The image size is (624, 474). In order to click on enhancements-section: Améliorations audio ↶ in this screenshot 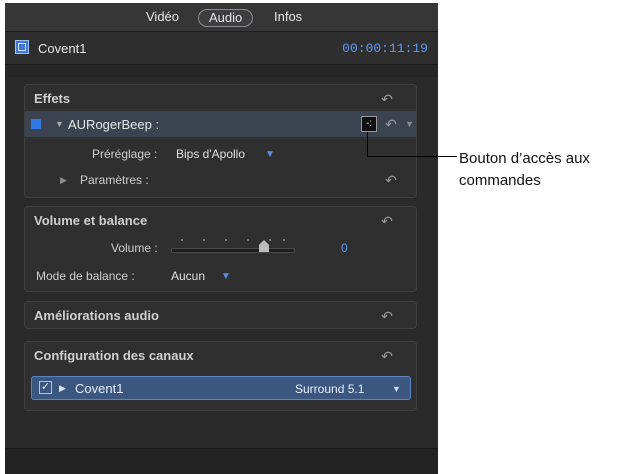, I will do `click(220, 315)`.